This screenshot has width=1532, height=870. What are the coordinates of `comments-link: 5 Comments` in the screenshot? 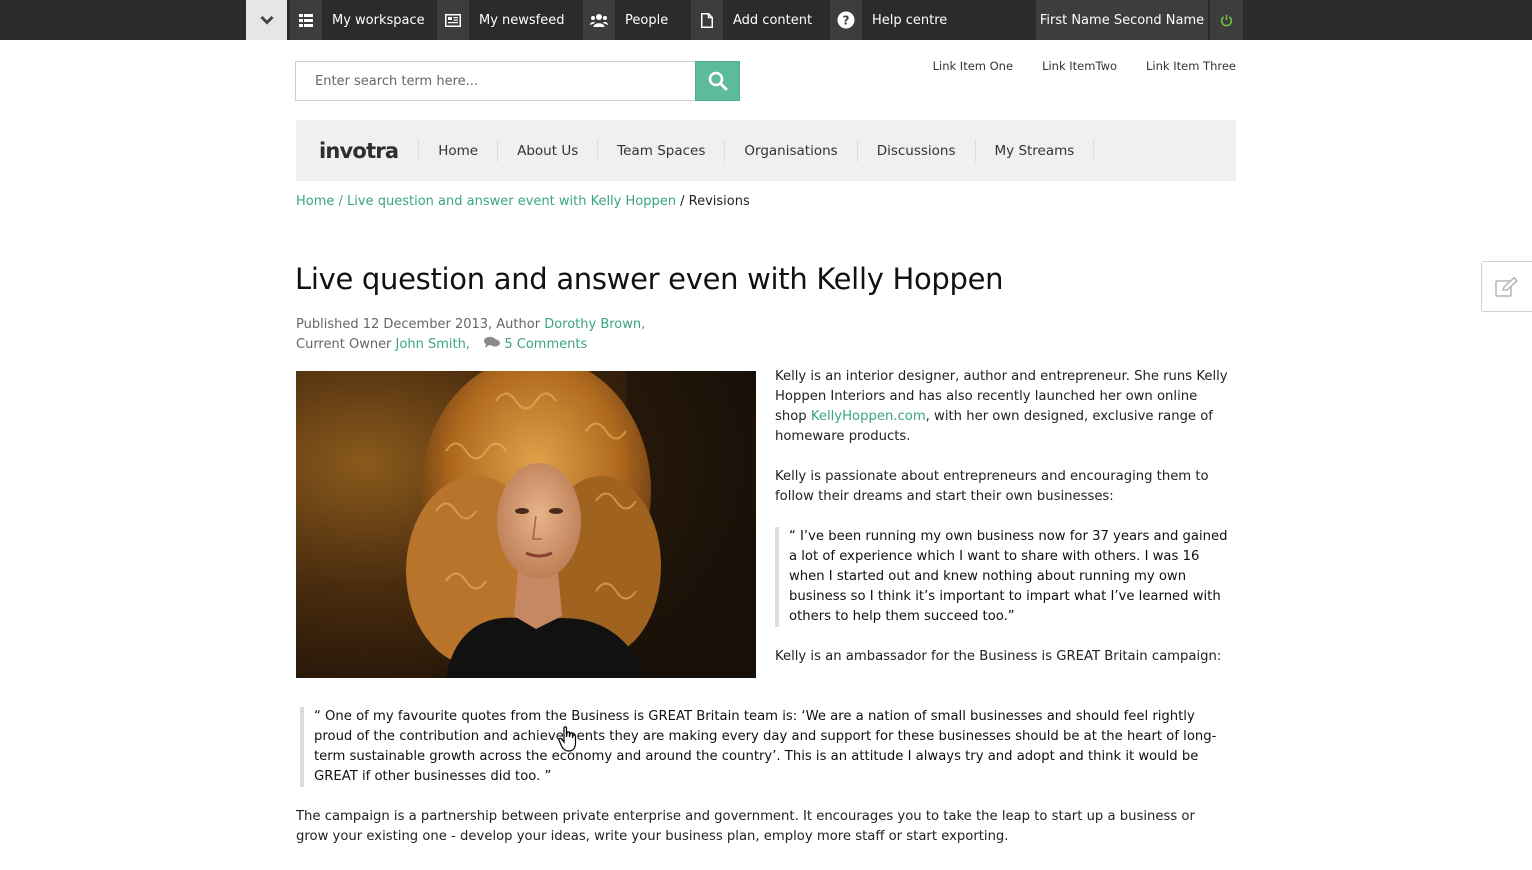 It's located at (545, 344).